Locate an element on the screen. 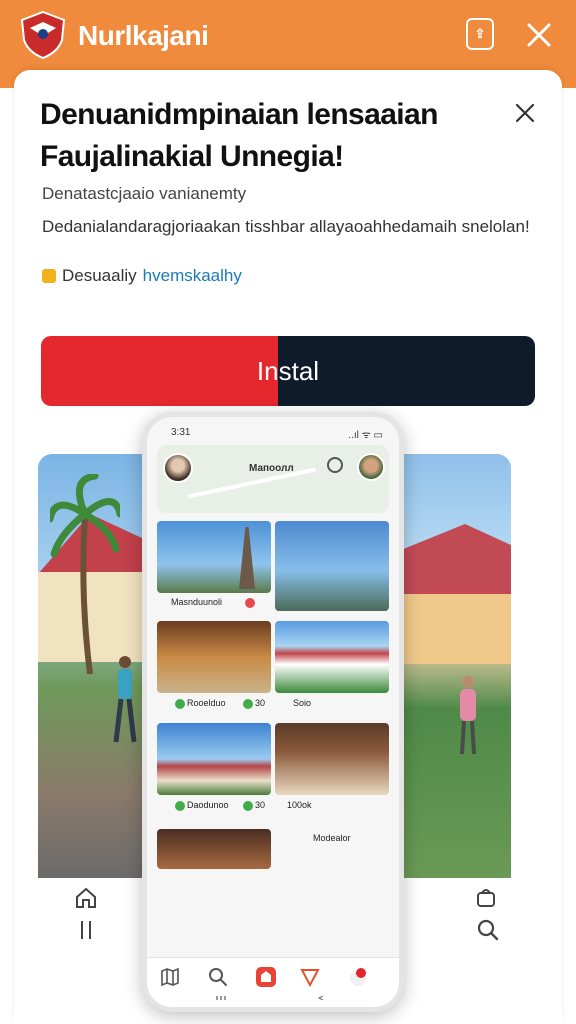 The height and width of the screenshot is (1024, 576). tile-label: Rooelduo is located at coordinates (206, 703).